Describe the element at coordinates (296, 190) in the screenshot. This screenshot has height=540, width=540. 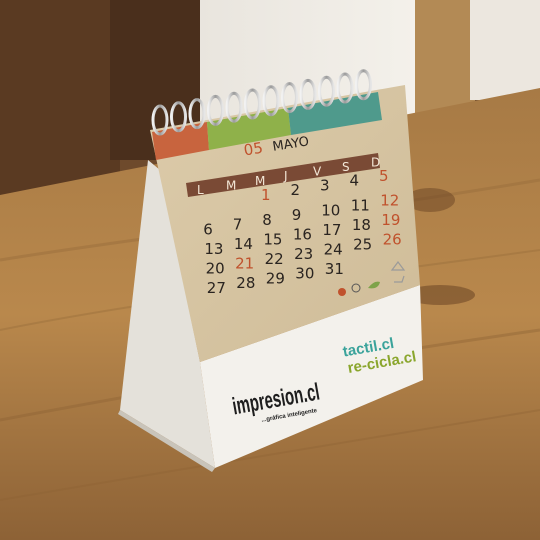
I see `day-number: 2` at that location.